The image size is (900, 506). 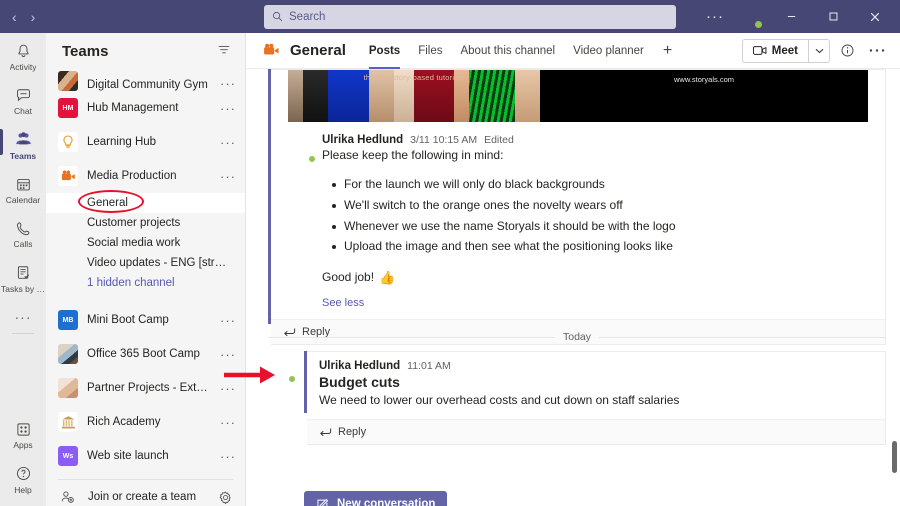 What do you see at coordinates (145, 80) in the screenshot?
I see `team-row: Digital Community Gym ···` at bounding box center [145, 80].